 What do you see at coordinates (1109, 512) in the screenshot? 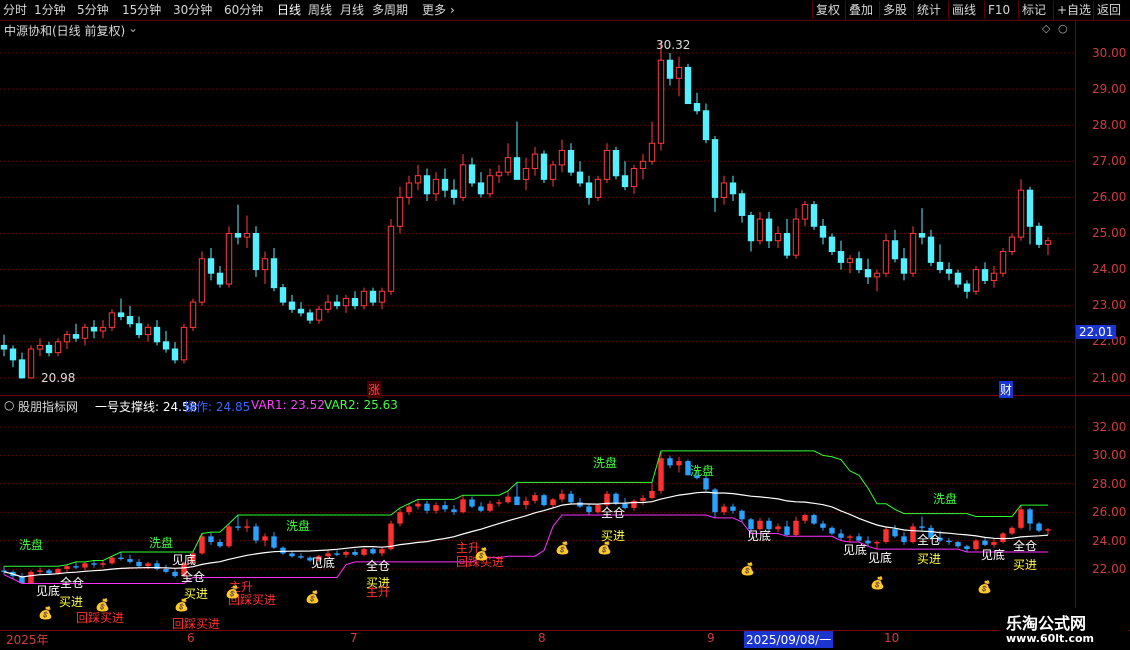
I see `indicator-y-tick: 26.00` at bounding box center [1109, 512].